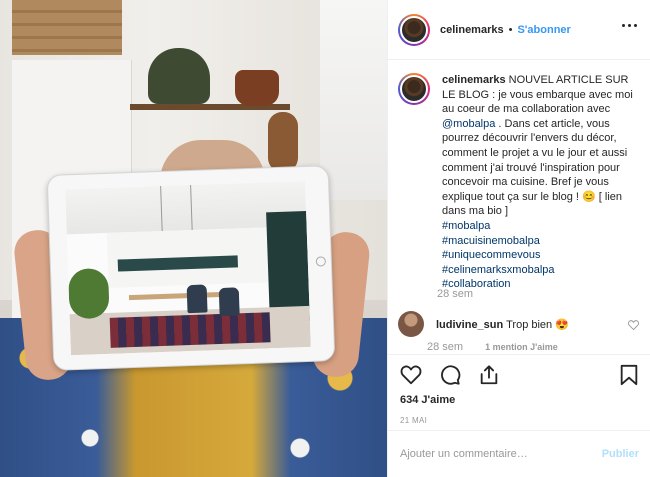 The height and width of the screenshot is (477, 650). I want to click on like-count: 634 J'aime, so click(427, 400).